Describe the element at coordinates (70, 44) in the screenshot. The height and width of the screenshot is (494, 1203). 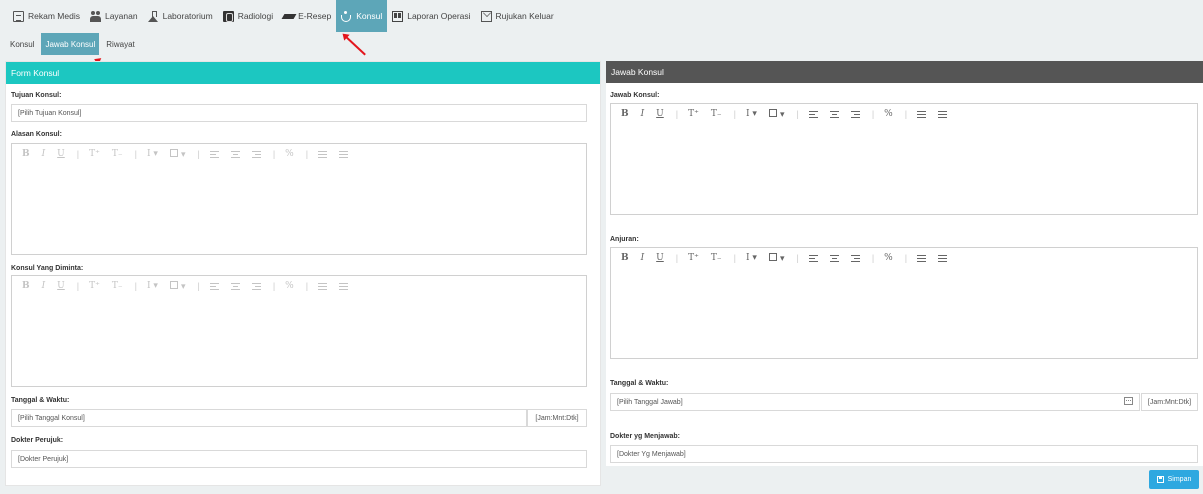
I see `tab-jawab-konsul: Jawab Konsul` at that location.